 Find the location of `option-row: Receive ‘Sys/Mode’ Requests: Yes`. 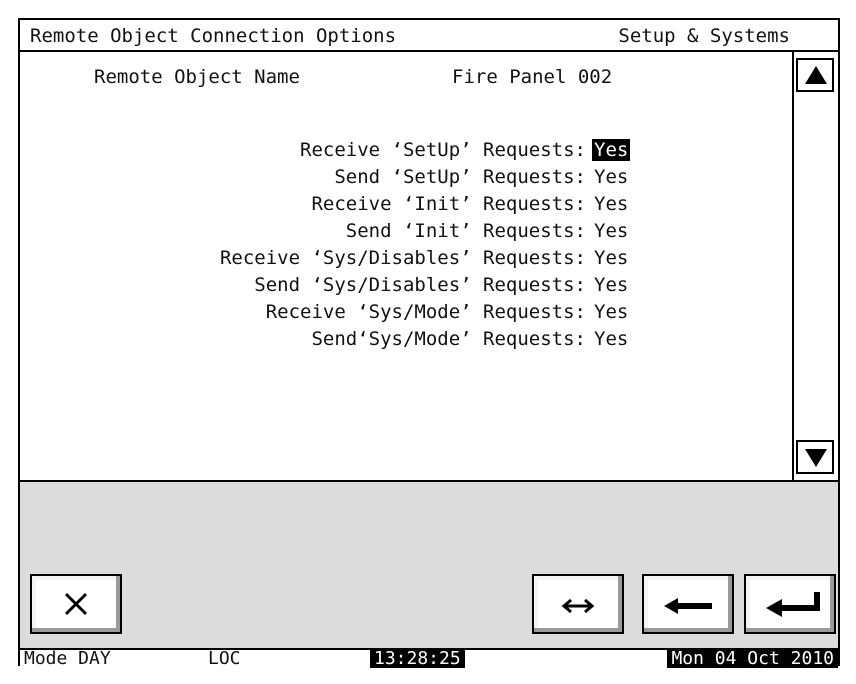

option-row: Receive ‘Sys/Mode’ Requests: Yes is located at coordinates (405, 314).